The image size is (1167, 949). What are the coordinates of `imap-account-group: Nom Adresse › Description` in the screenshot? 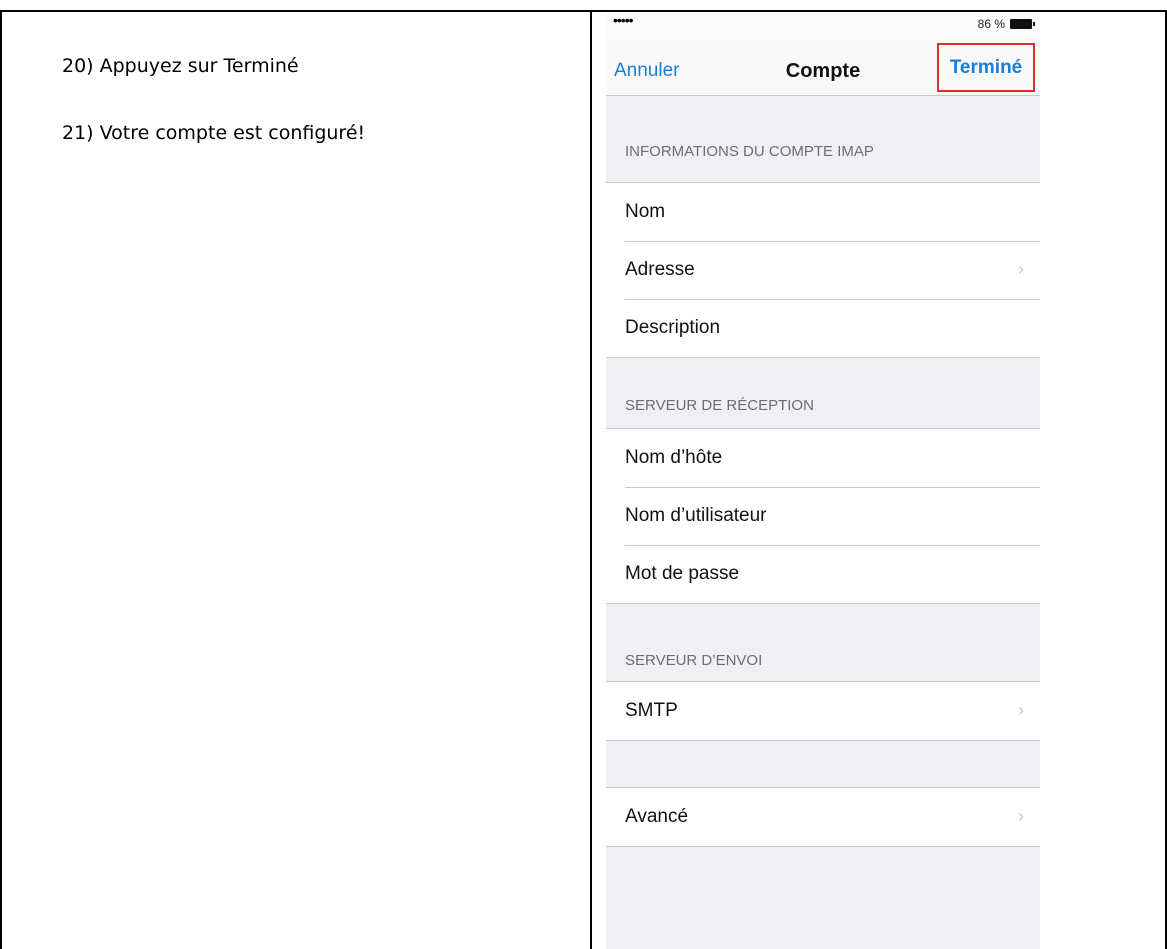 It's located at (823, 270).